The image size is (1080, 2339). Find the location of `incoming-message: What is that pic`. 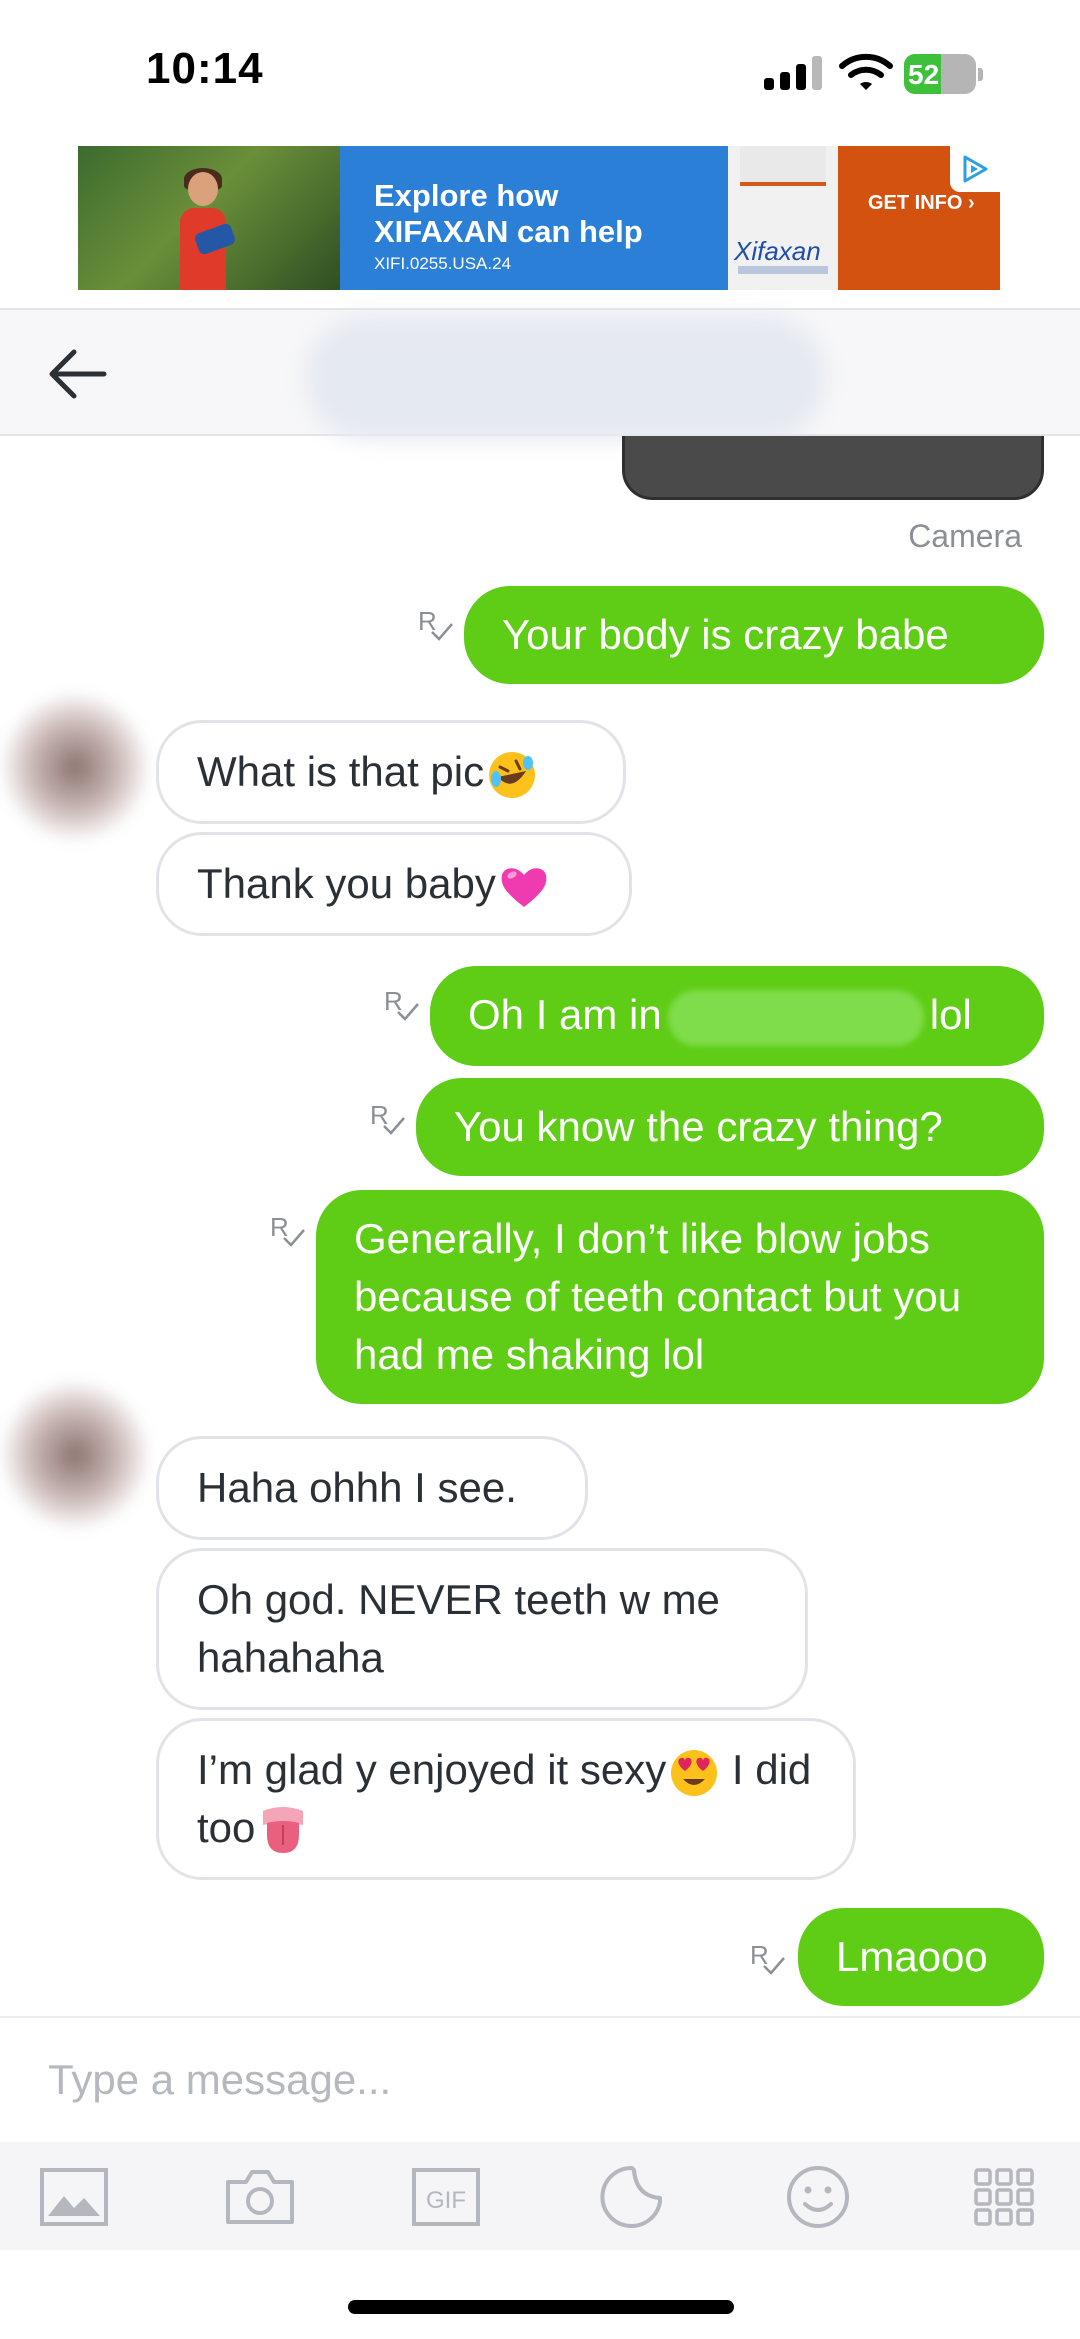

incoming-message: What is that pic is located at coordinates (391, 772).